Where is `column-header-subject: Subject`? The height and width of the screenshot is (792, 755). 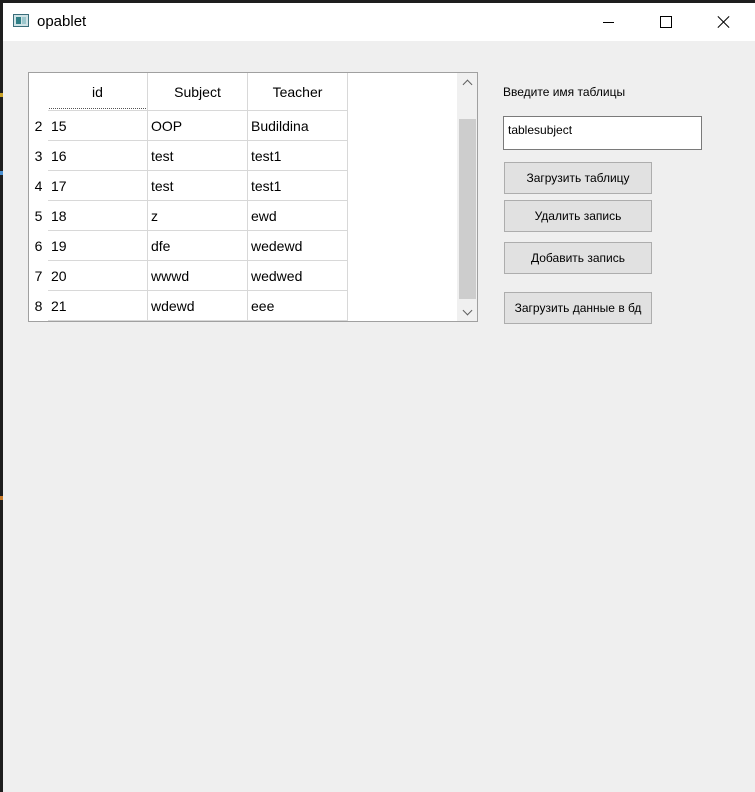 column-header-subject: Subject is located at coordinates (198, 92).